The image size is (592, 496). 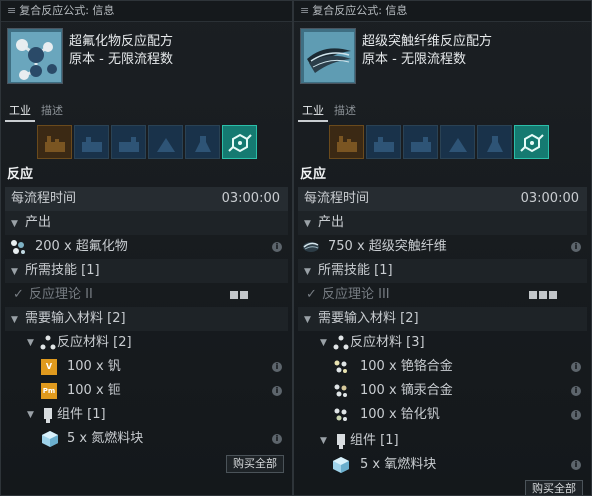 What do you see at coordinates (146, 295) in the screenshot?
I see `skill-row: ✓ 反应理论 II` at bounding box center [146, 295].